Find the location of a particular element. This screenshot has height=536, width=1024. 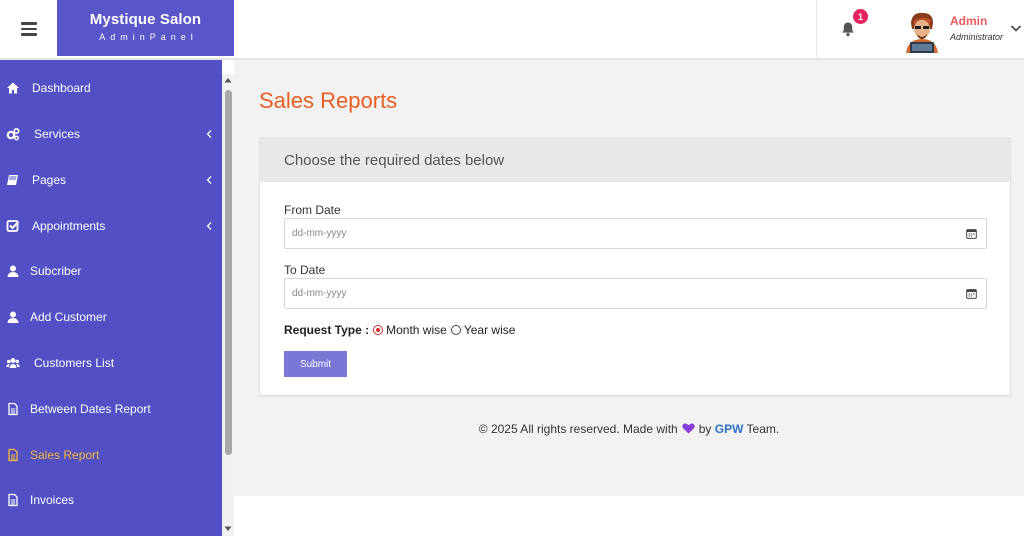

request-type-group: Request Type : Month wise Year wise is located at coordinates (401, 330).